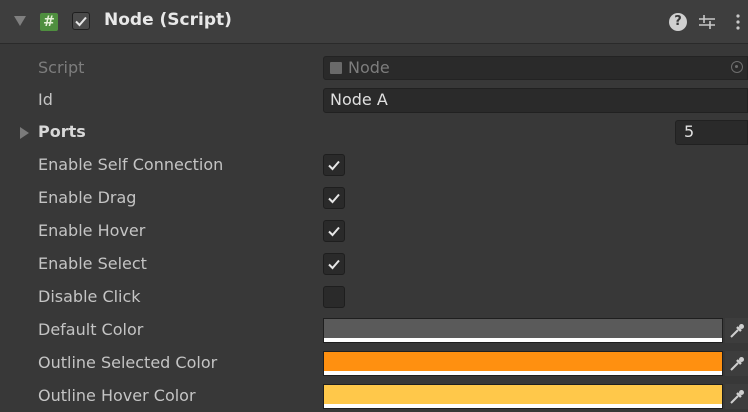  I want to click on enable-drag-checkbox, so click(334, 198).